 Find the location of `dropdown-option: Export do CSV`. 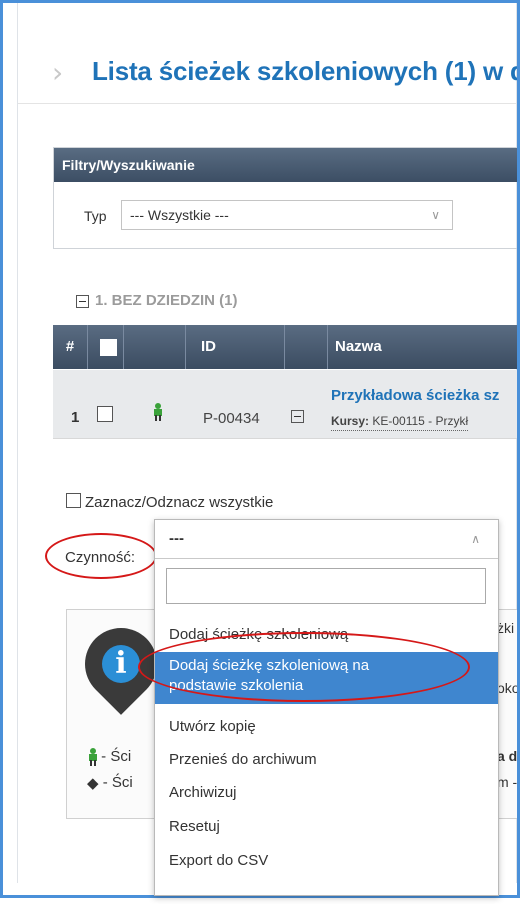

dropdown-option: Export do CSV is located at coordinates (326, 861).